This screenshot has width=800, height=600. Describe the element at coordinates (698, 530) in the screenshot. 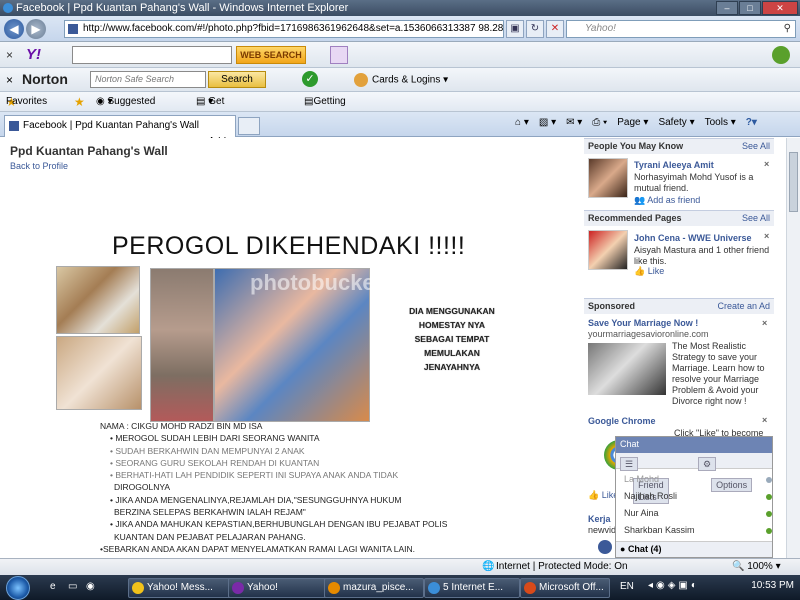

I see `chat-friend: Sharkban Kassim` at that location.